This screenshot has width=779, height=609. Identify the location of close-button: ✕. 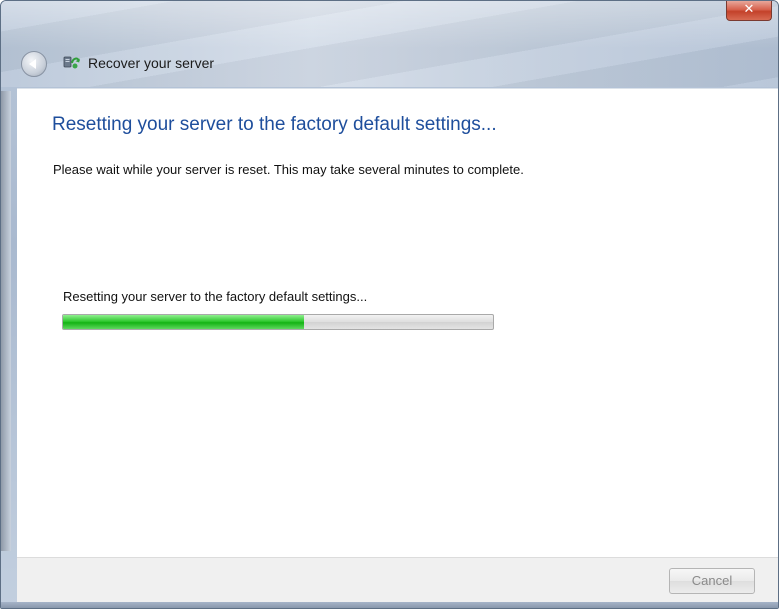
(749, 11).